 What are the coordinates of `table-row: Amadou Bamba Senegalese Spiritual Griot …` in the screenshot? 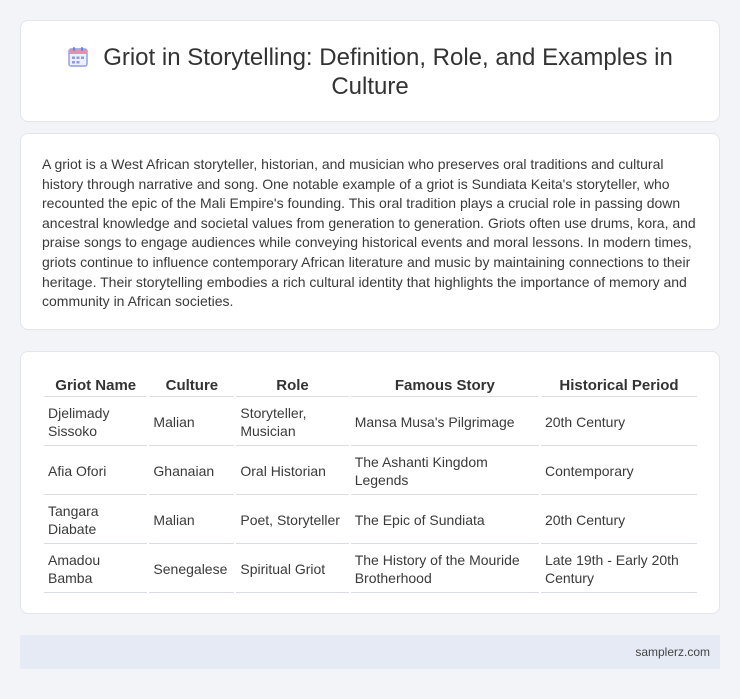 It's located at (370, 569).